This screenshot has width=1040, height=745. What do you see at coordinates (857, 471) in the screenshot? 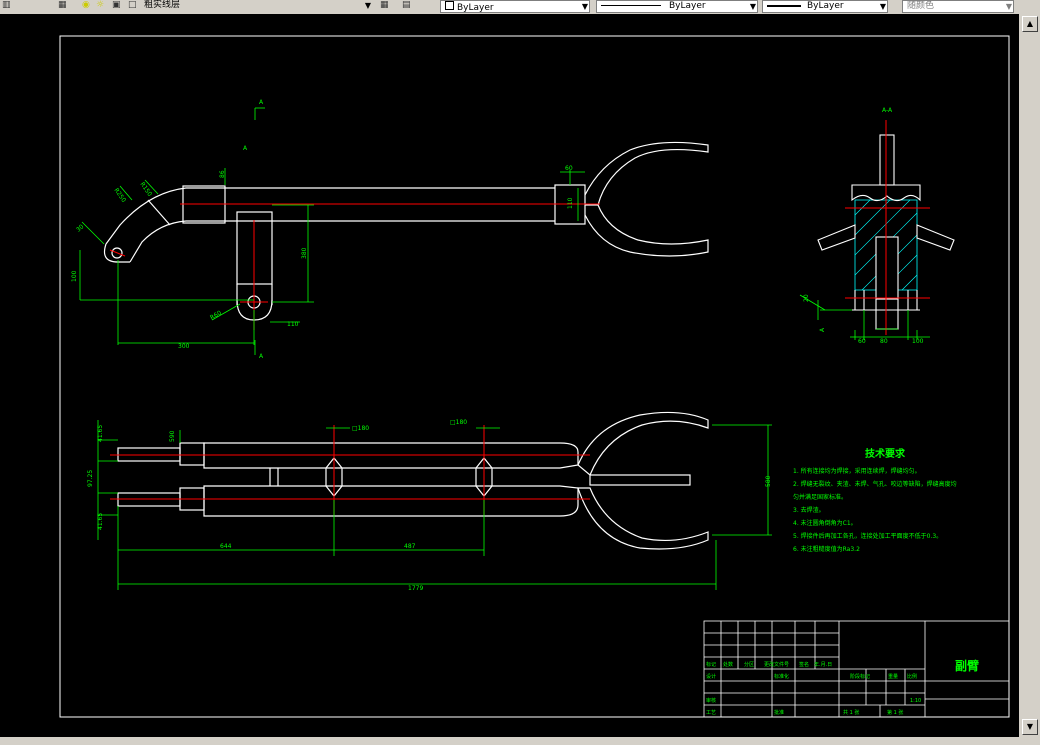
I see `note-1: 1. 所有连接均为焊接，采用连续焊，焊缝均匀。` at bounding box center [857, 471].